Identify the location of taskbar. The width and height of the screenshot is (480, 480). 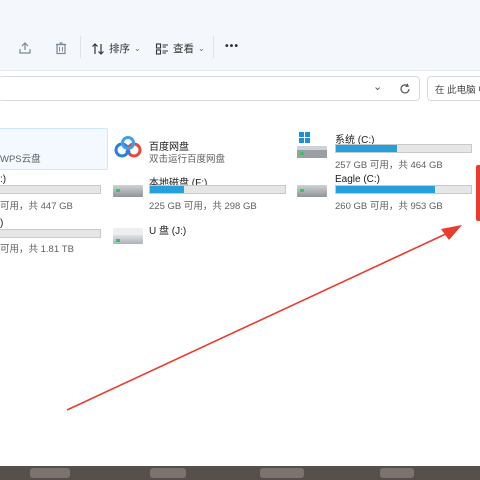
(240, 473).